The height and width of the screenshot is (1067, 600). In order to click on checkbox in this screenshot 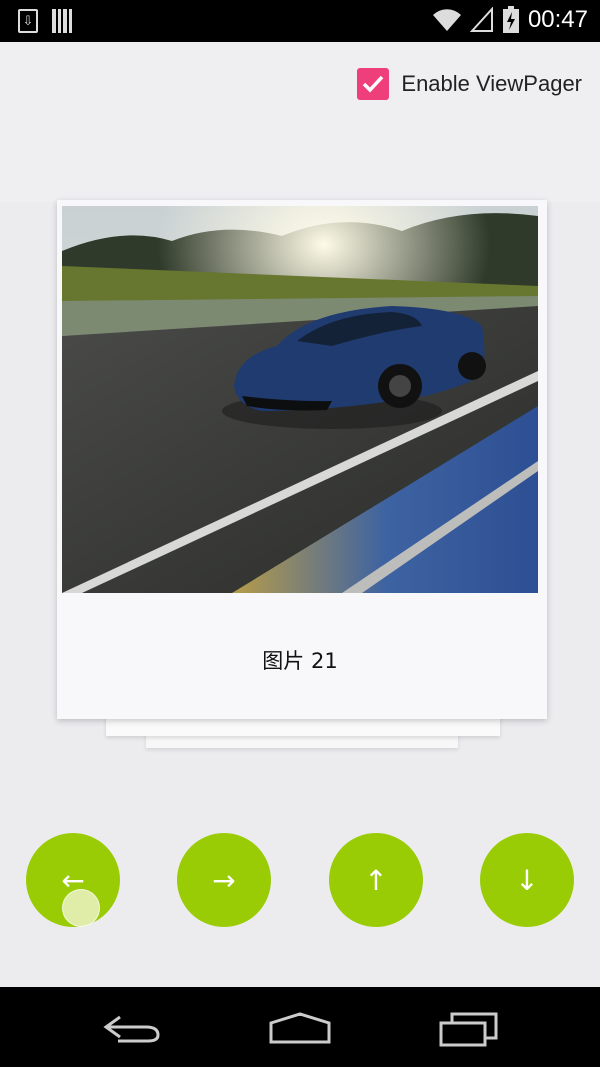, I will do `click(373, 84)`.